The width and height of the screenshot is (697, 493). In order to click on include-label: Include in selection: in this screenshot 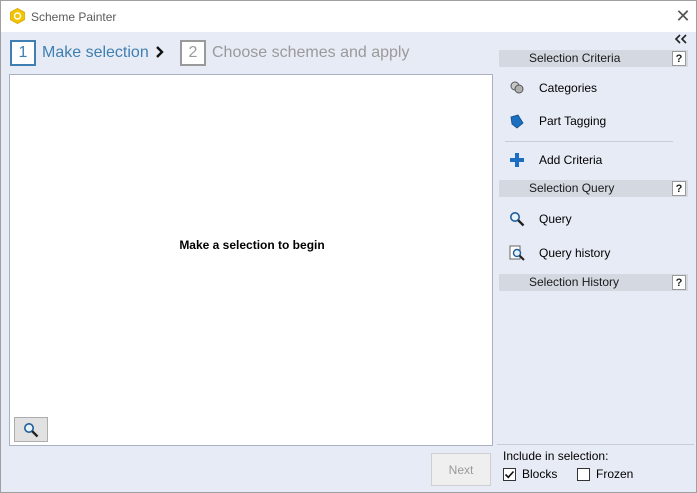, I will do `click(556, 456)`.